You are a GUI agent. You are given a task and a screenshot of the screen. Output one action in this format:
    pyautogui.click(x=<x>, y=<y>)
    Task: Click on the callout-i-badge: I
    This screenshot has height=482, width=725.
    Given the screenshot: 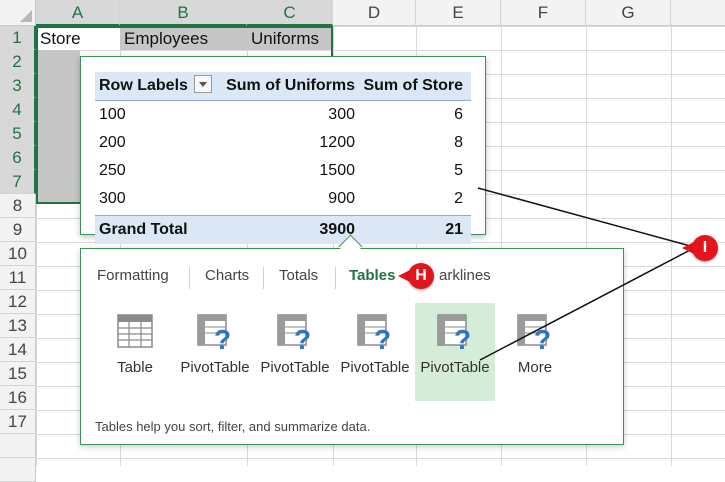 What is the action you would take?
    pyautogui.click(x=705, y=248)
    